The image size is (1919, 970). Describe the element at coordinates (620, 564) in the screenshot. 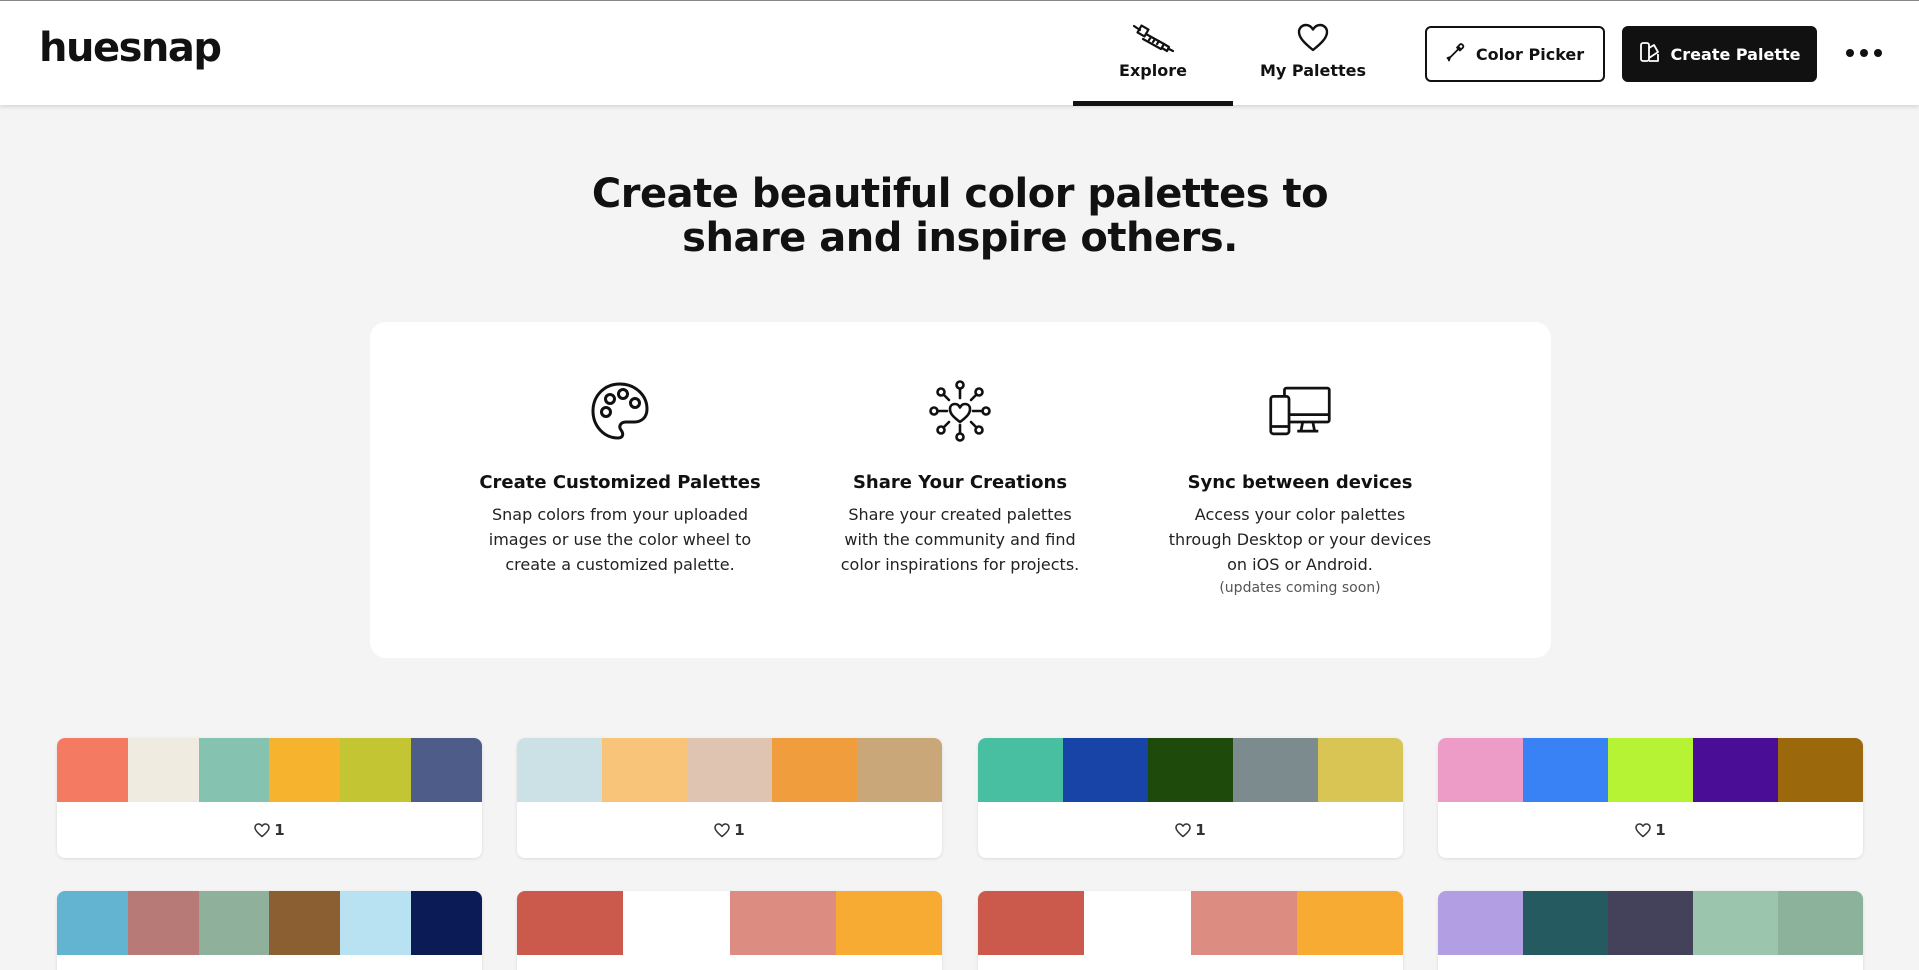

I see `feature-desc-line: create a customized palette.` at that location.